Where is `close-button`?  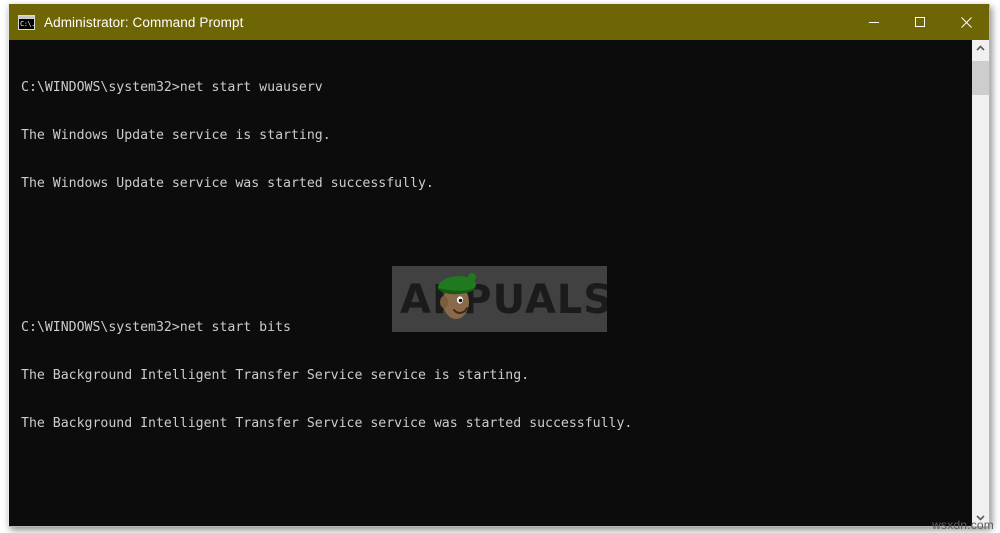 close-button is located at coordinates (966, 22).